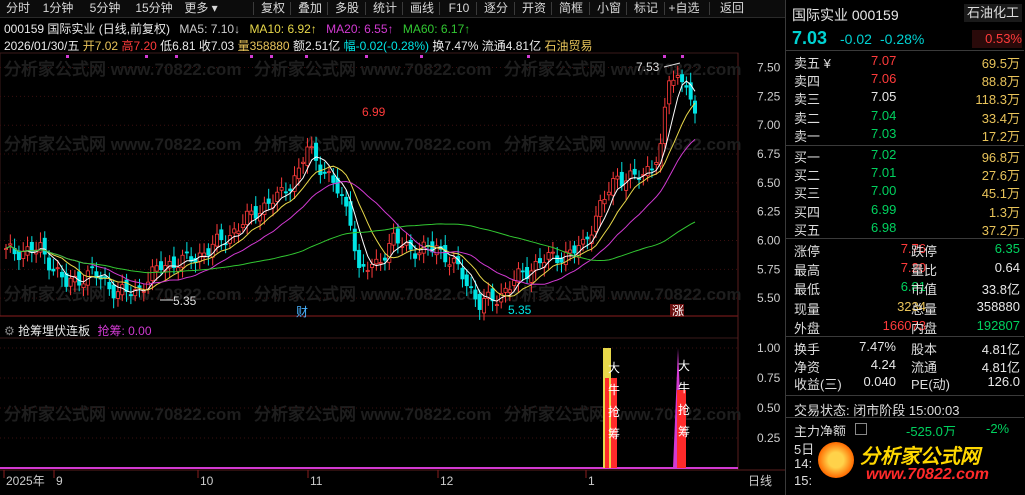 The width and height of the screenshot is (1025, 495). Describe the element at coordinates (614, 434) in the screenshot. I see `indicator-label-char-a: 筹` at that location.